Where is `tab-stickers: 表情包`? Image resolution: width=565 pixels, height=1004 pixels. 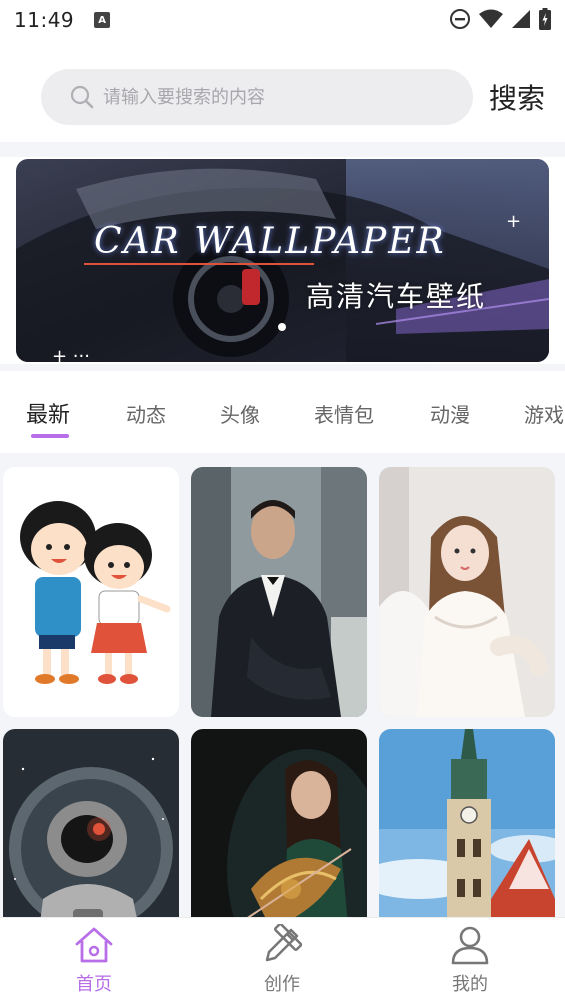 tab-stickers: 表情包 is located at coordinates (344, 413).